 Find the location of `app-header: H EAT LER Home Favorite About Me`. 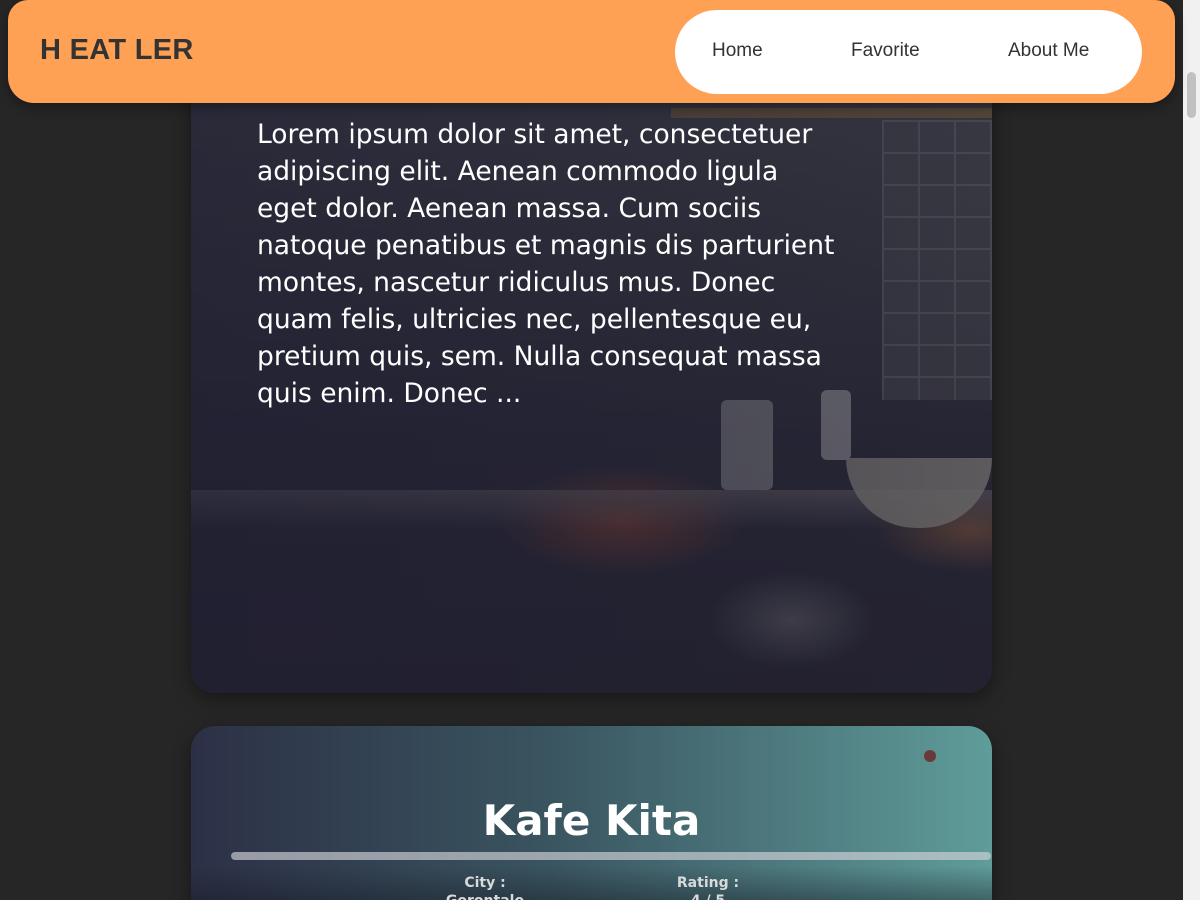

app-header: H EAT LER Home Favorite About Me is located at coordinates (591, 51).